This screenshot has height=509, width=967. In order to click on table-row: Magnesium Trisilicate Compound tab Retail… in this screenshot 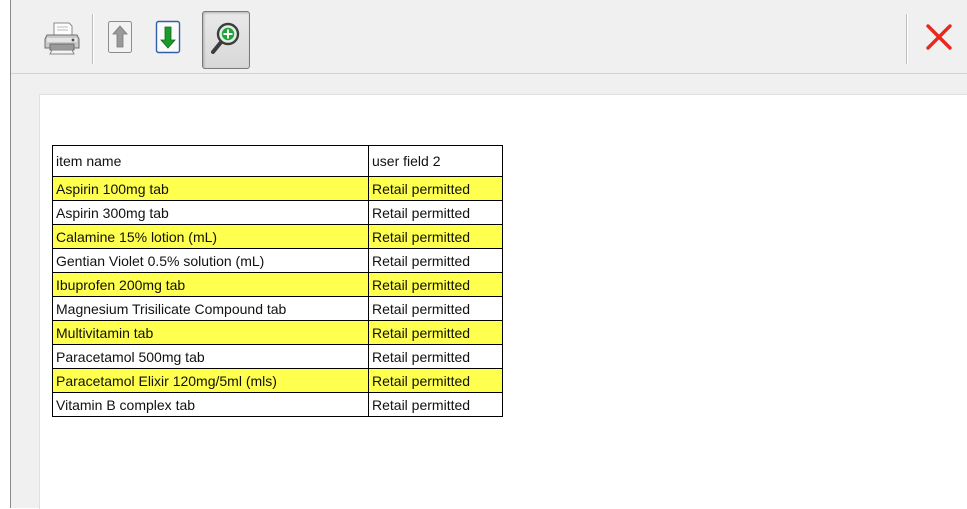, I will do `click(277, 308)`.